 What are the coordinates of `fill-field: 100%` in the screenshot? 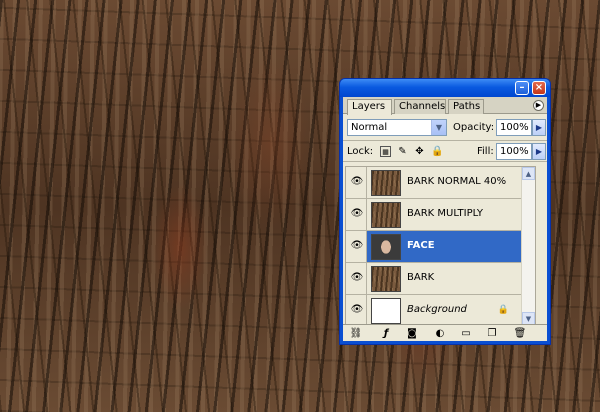 It's located at (514, 151).